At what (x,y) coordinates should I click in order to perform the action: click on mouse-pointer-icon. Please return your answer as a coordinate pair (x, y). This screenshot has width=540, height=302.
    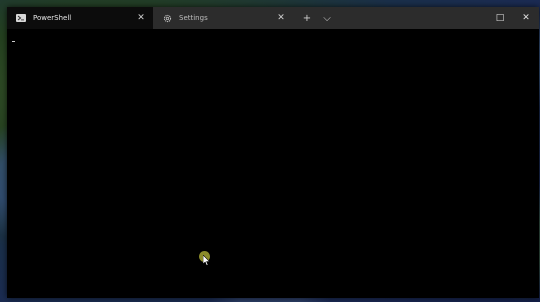
    Looking at the image, I should click on (207, 260).